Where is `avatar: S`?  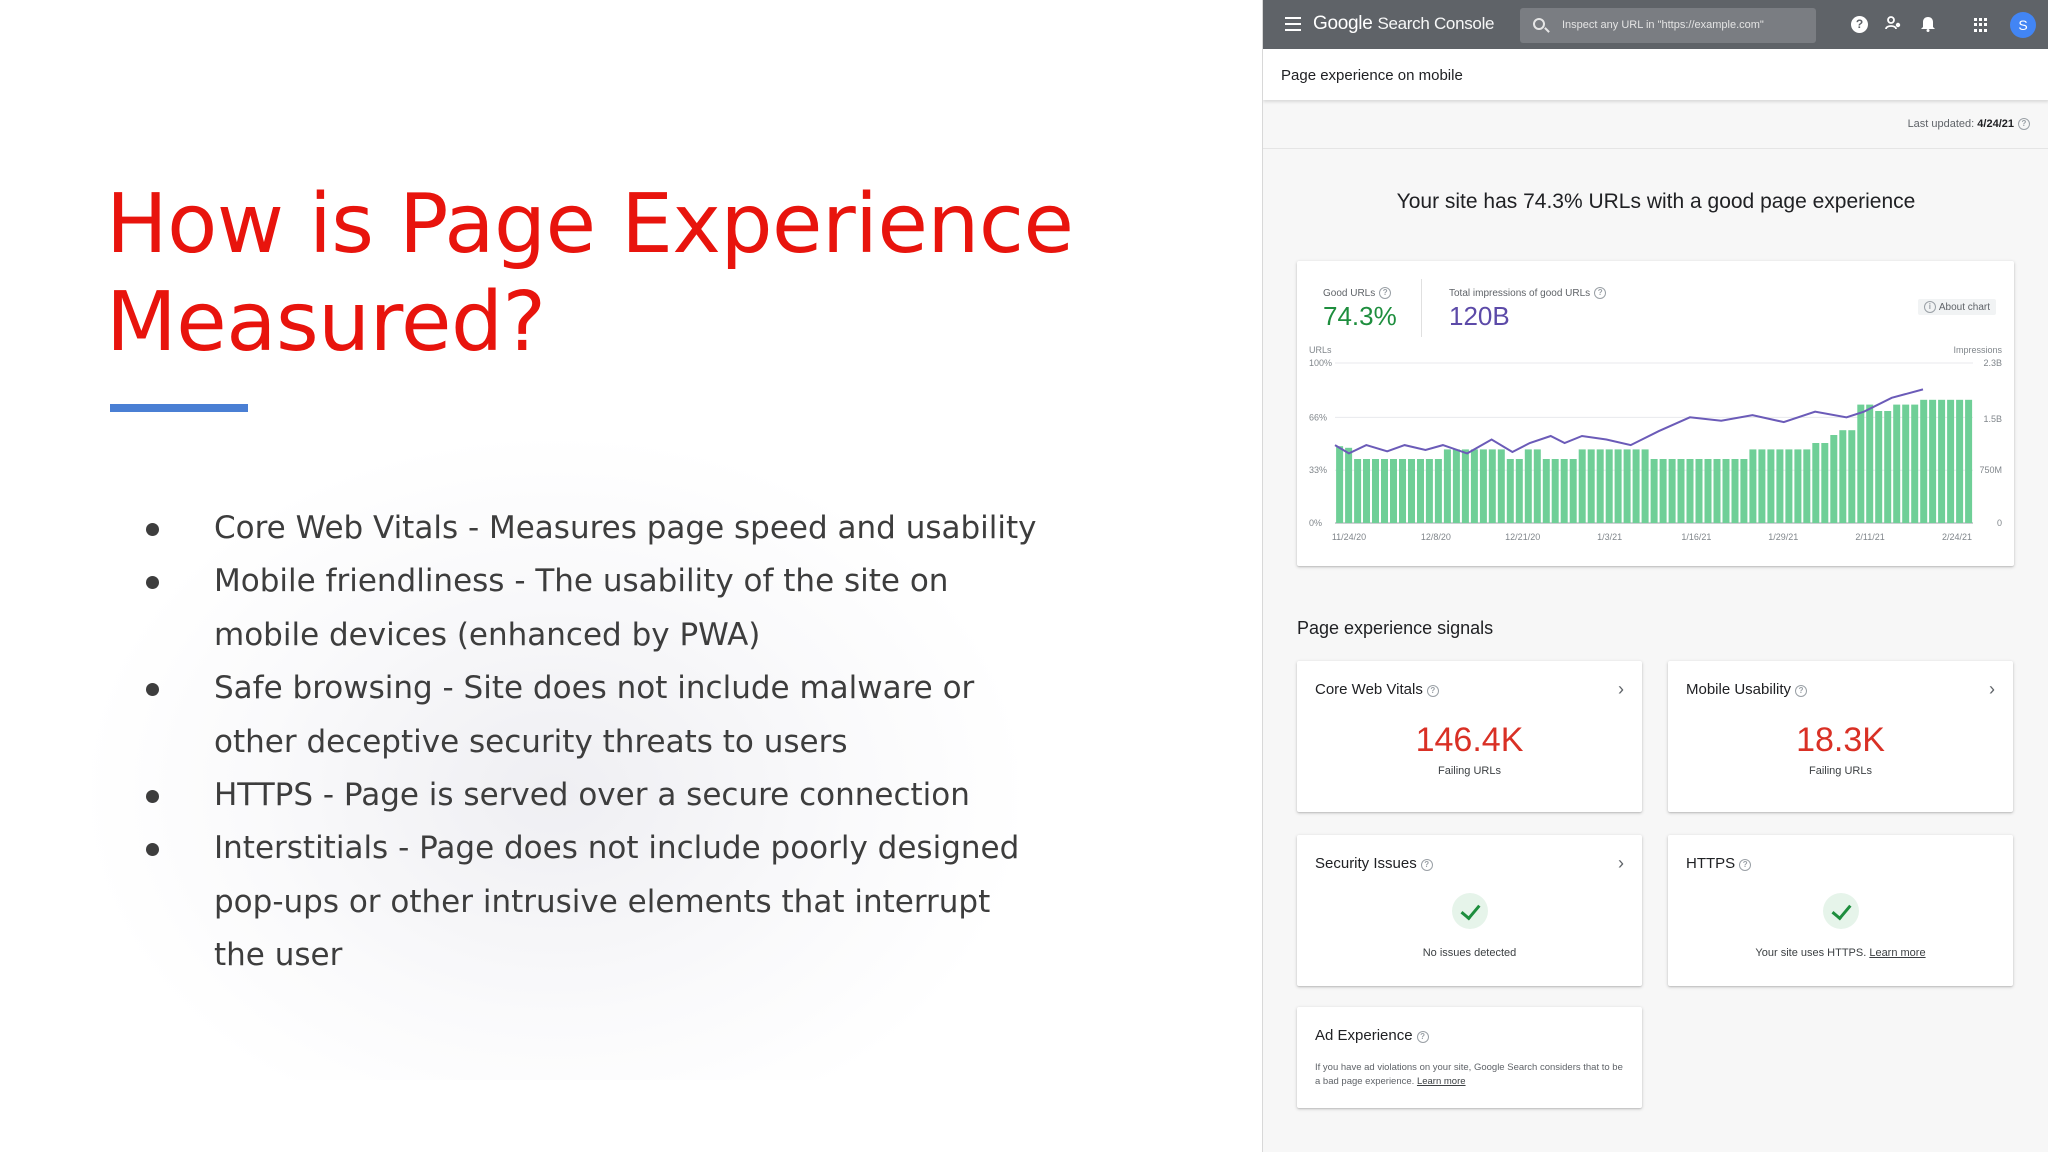
avatar: S is located at coordinates (2023, 25).